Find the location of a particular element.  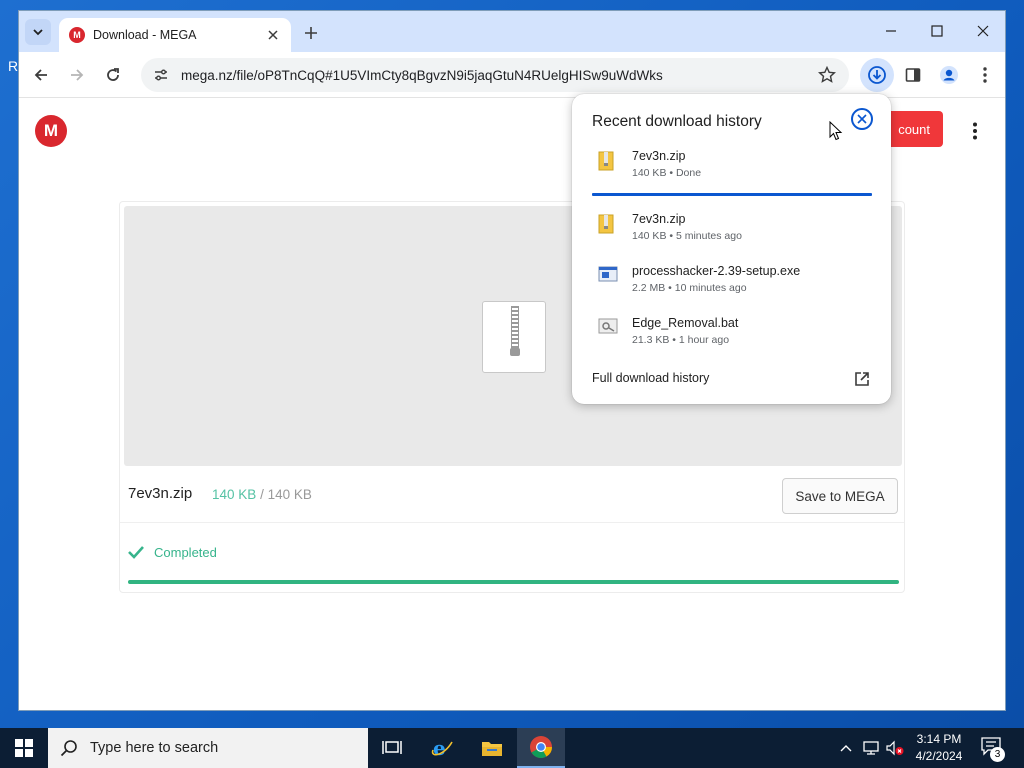

internet-explorer-button: e is located at coordinates (442, 748).